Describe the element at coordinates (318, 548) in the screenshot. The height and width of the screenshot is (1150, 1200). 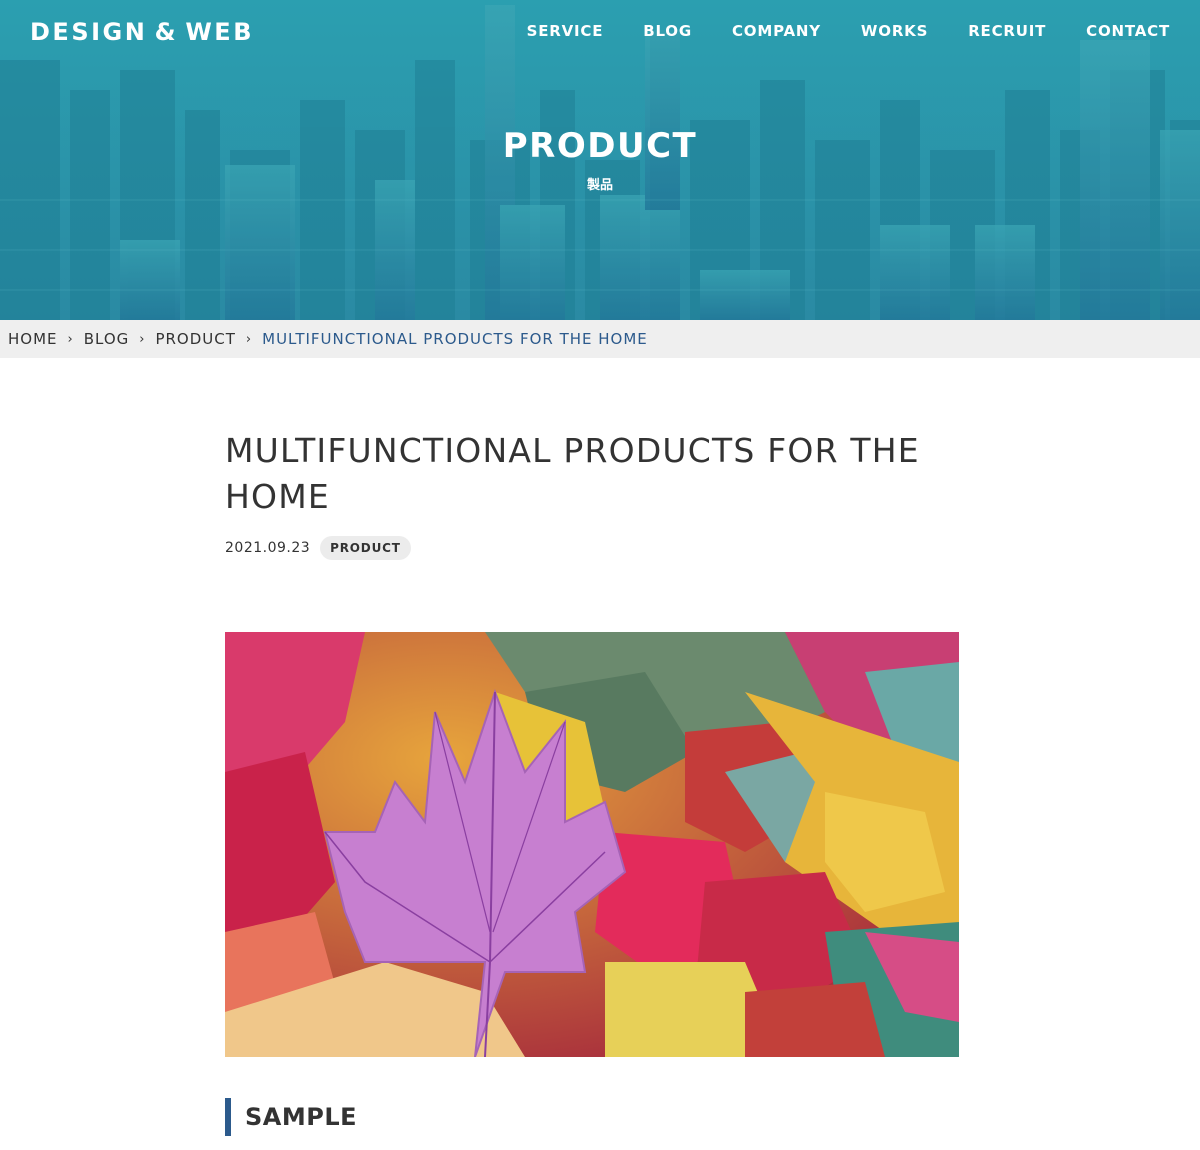
I see `article-meta: 2021.09.23 PRODUCT` at that location.